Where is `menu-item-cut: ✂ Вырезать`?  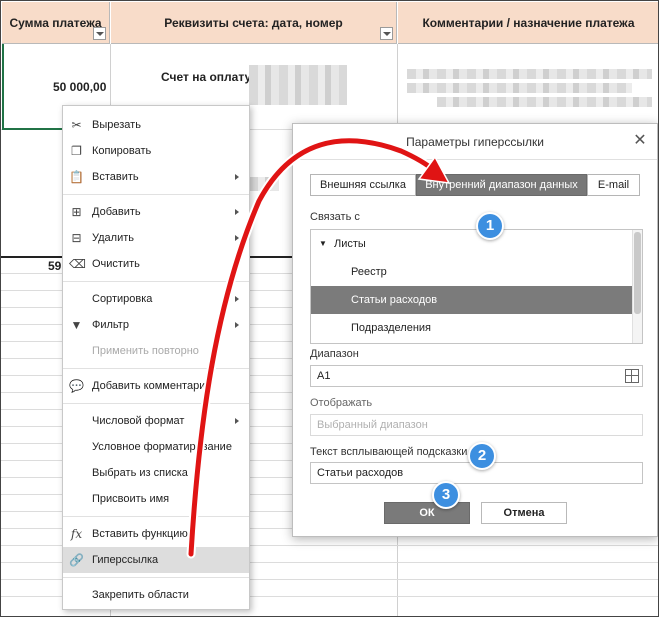
menu-item-cut: ✂ Вырезать is located at coordinates (156, 125).